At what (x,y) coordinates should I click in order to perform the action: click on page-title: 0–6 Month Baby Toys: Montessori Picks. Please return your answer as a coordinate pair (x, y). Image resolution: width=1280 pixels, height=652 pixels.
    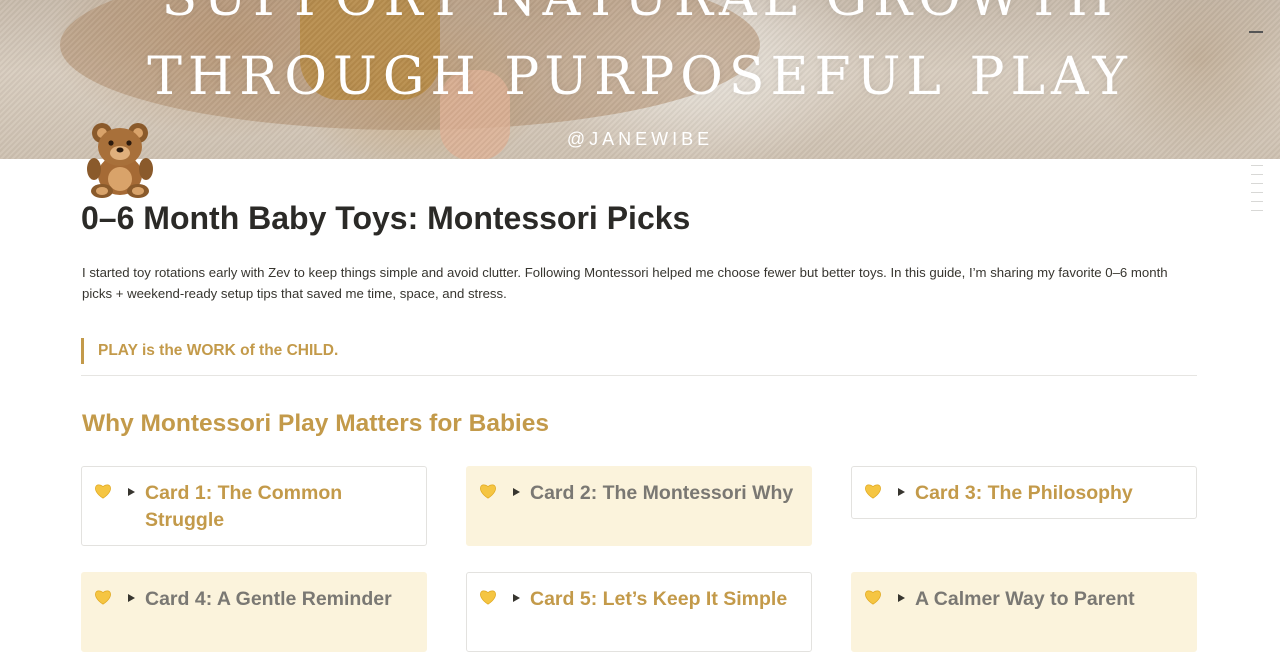
    Looking at the image, I should click on (385, 218).